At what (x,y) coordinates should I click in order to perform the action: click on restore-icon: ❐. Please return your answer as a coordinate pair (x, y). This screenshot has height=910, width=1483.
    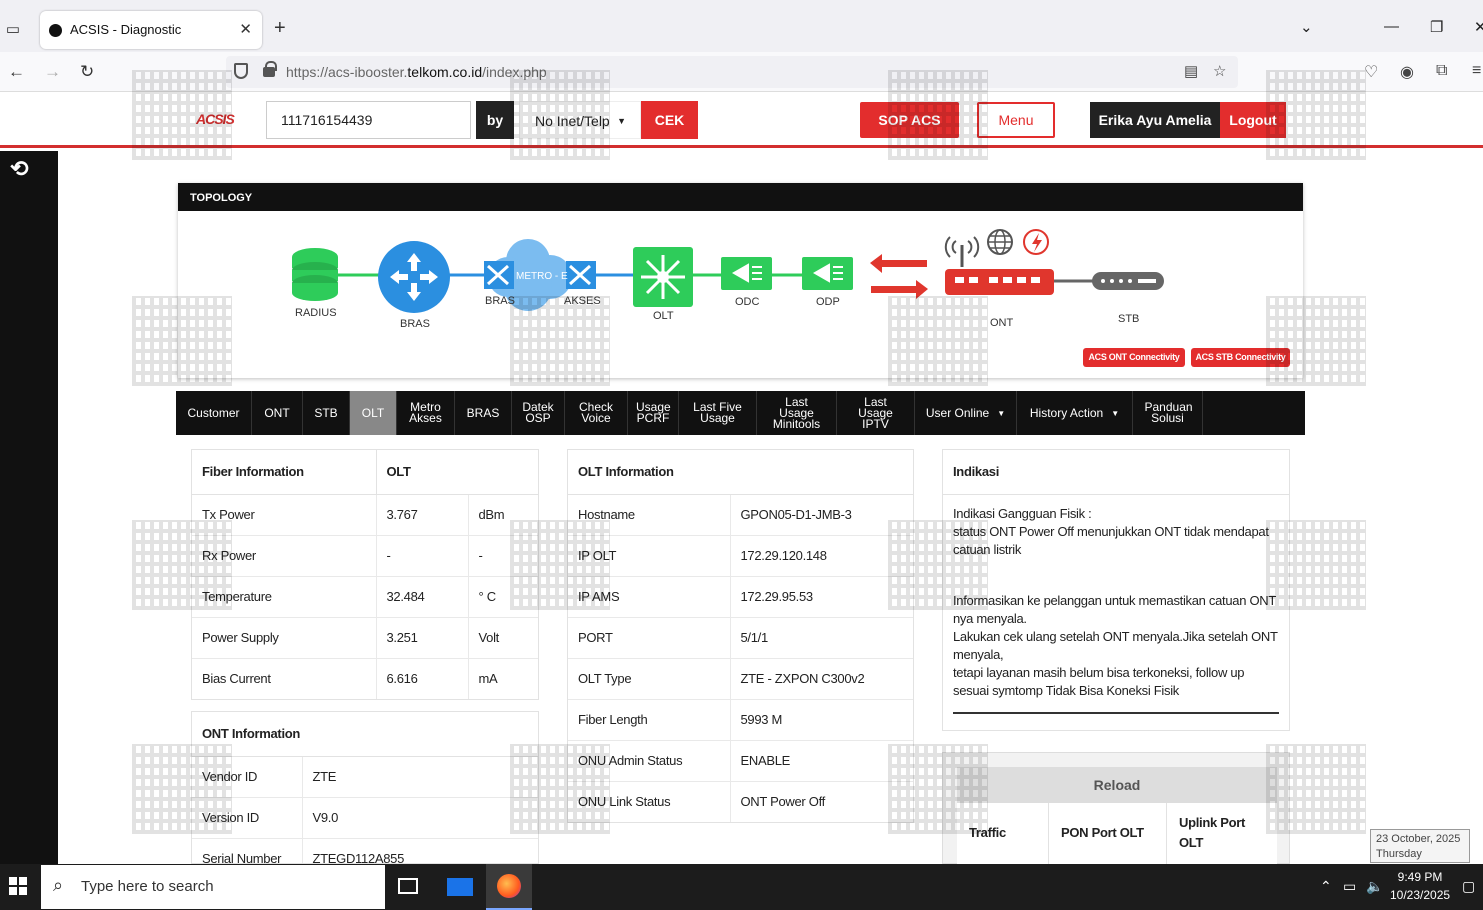
    Looking at the image, I should click on (1436, 27).